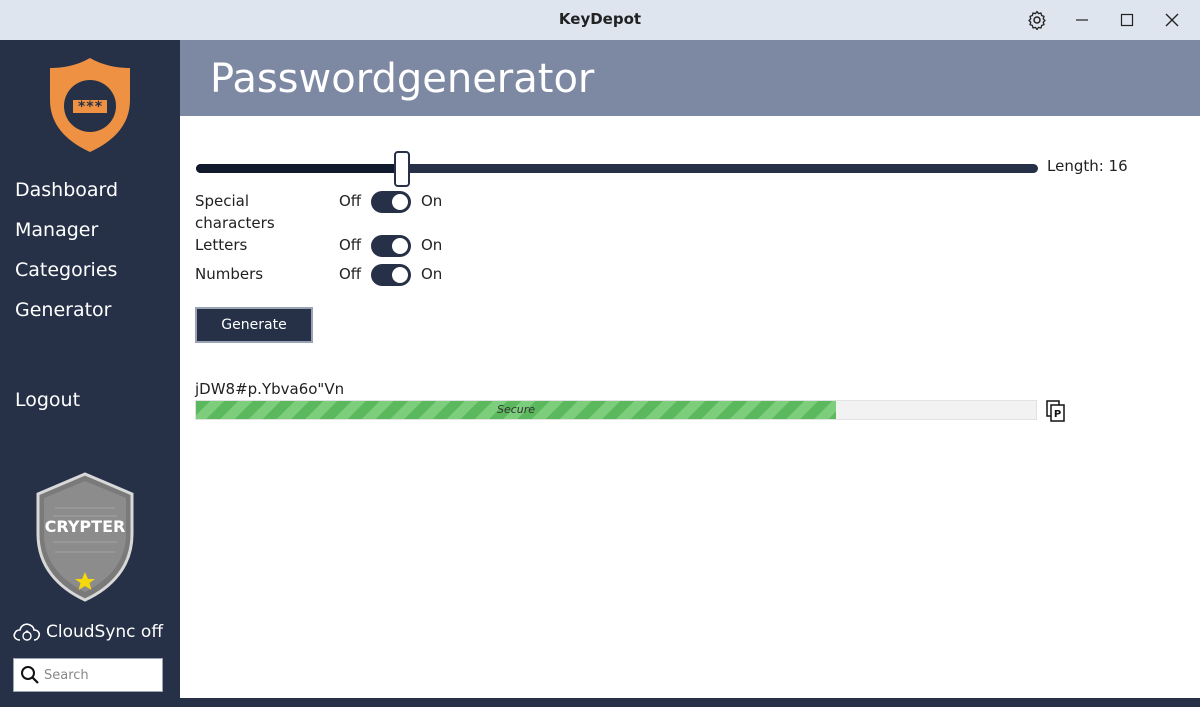 The width and height of the screenshot is (1200, 707). I want to click on toggle-numbers, so click(391, 275).